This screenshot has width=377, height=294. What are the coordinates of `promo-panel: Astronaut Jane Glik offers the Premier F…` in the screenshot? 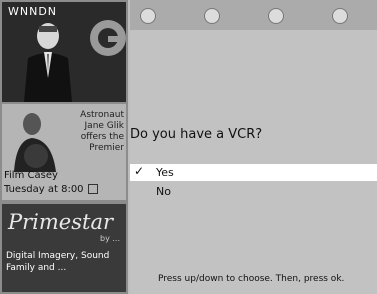 It's located at (64, 152).